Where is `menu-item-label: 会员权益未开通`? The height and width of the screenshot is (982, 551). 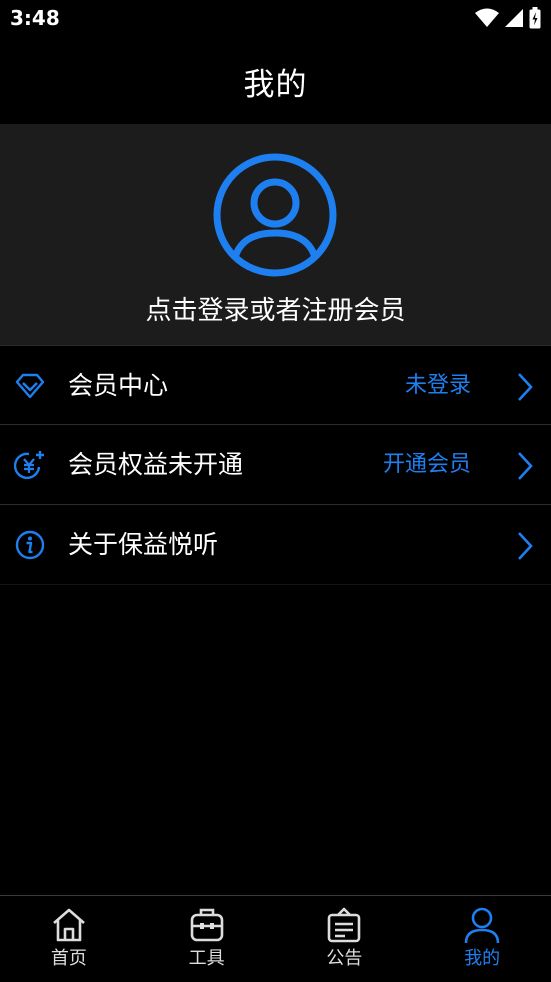
menu-item-label: 会员权益未开通 is located at coordinates (156, 464).